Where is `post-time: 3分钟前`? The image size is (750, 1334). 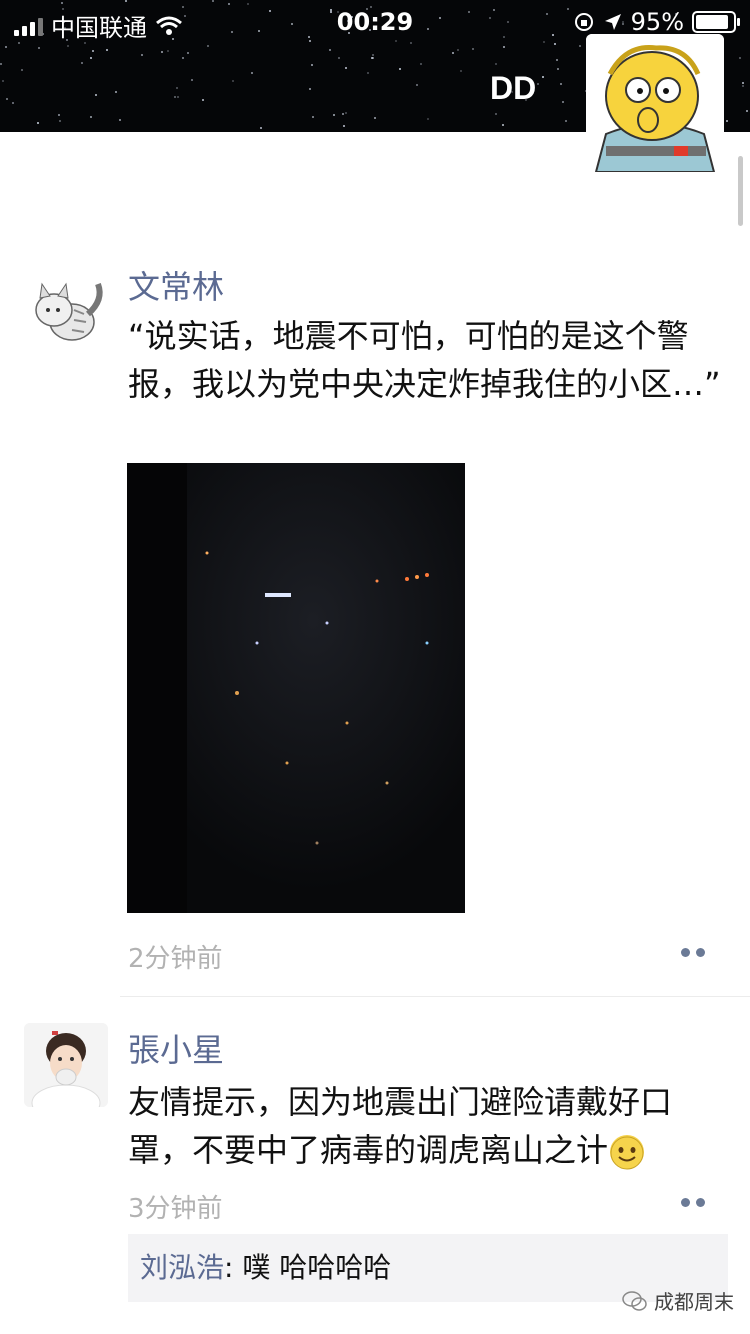
post-time: 3分钟前 is located at coordinates (175, 1209).